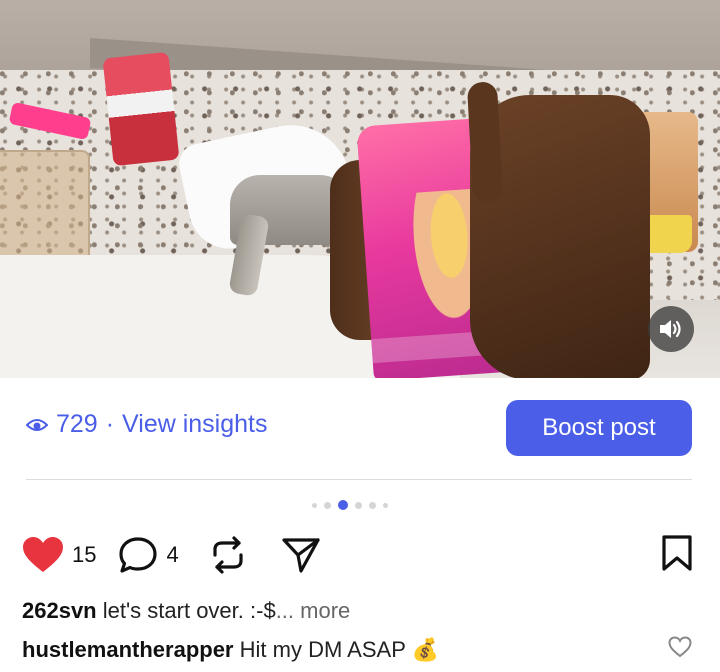 The height and width of the screenshot is (672, 720). I want to click on view-count: 729, so click(77, 424).